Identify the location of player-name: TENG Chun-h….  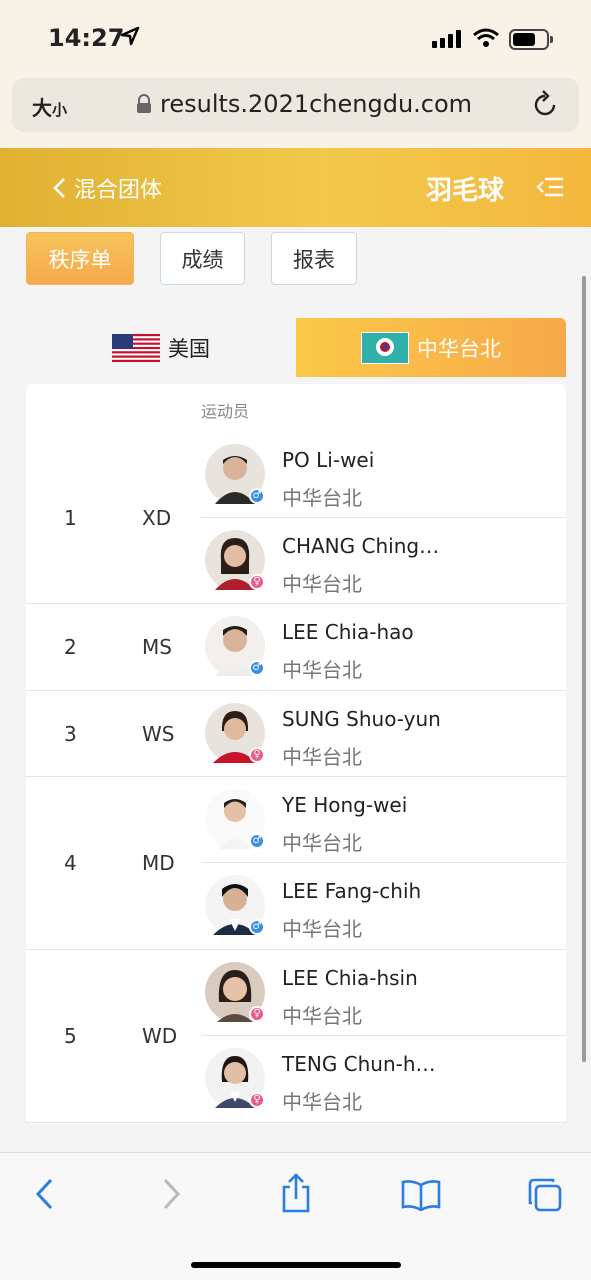
(359, 1064).